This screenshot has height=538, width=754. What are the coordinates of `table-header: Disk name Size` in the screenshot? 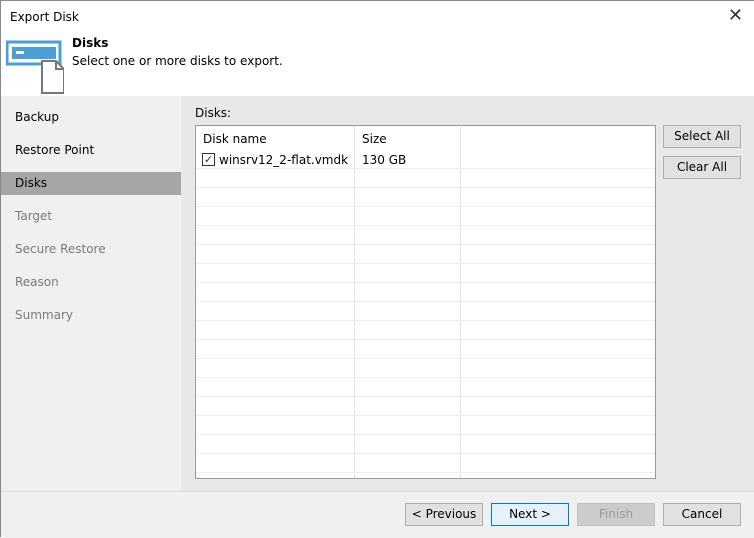 It's located at (425, 138).